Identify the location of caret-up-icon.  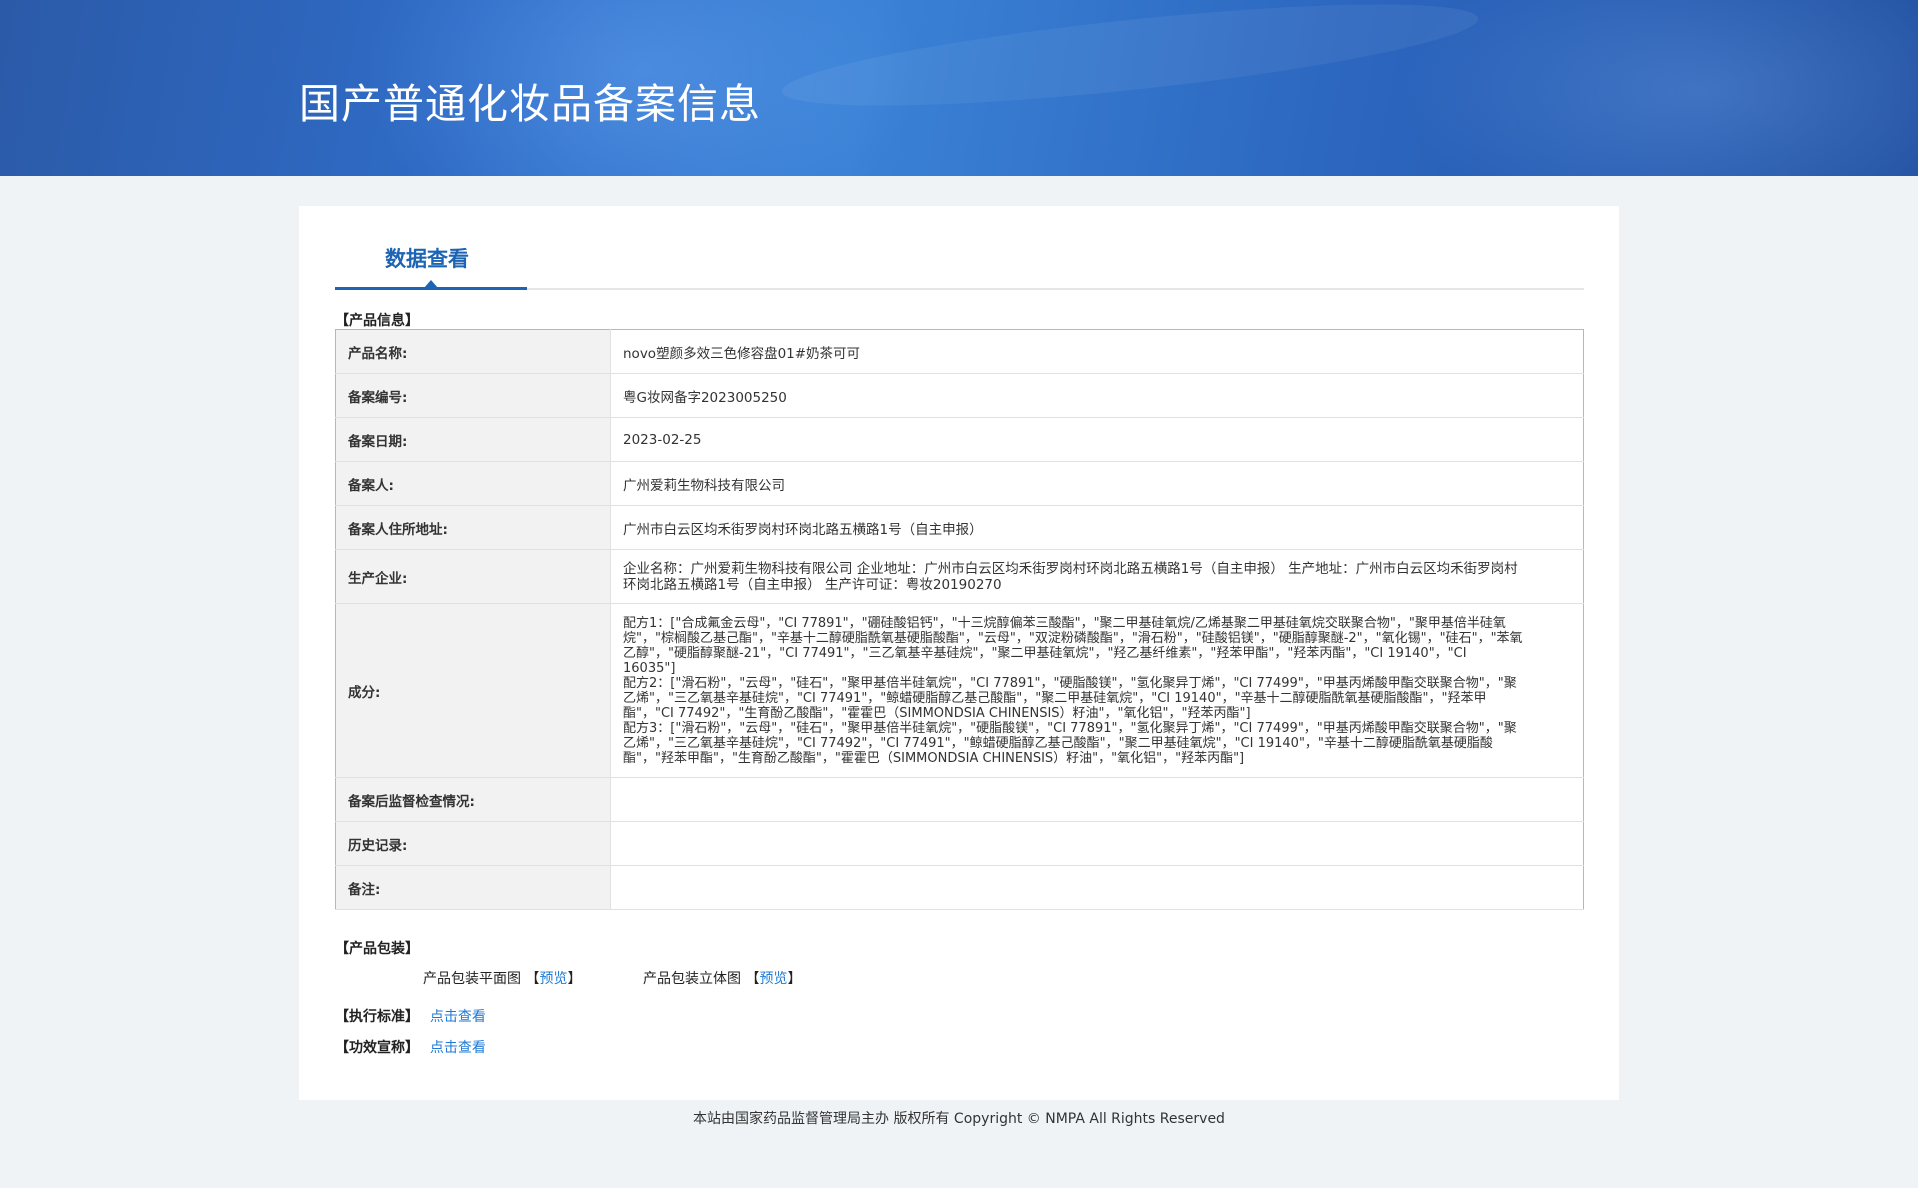
(431, 284).